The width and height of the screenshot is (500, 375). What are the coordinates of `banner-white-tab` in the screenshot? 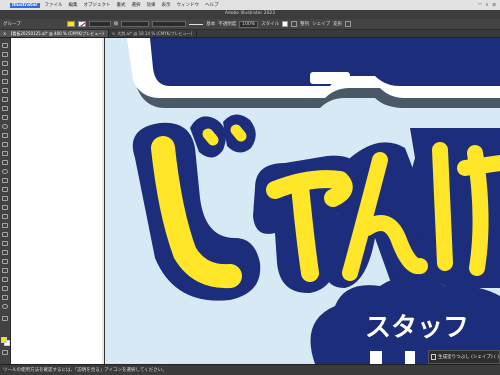 It's located at (330, 78).